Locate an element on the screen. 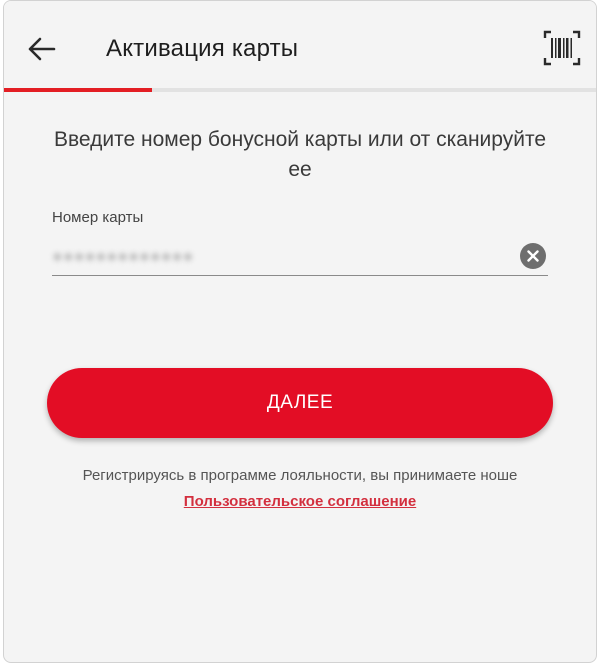 The image size is (602, 670). step-progress-fill is located at coordinates (78, 90).